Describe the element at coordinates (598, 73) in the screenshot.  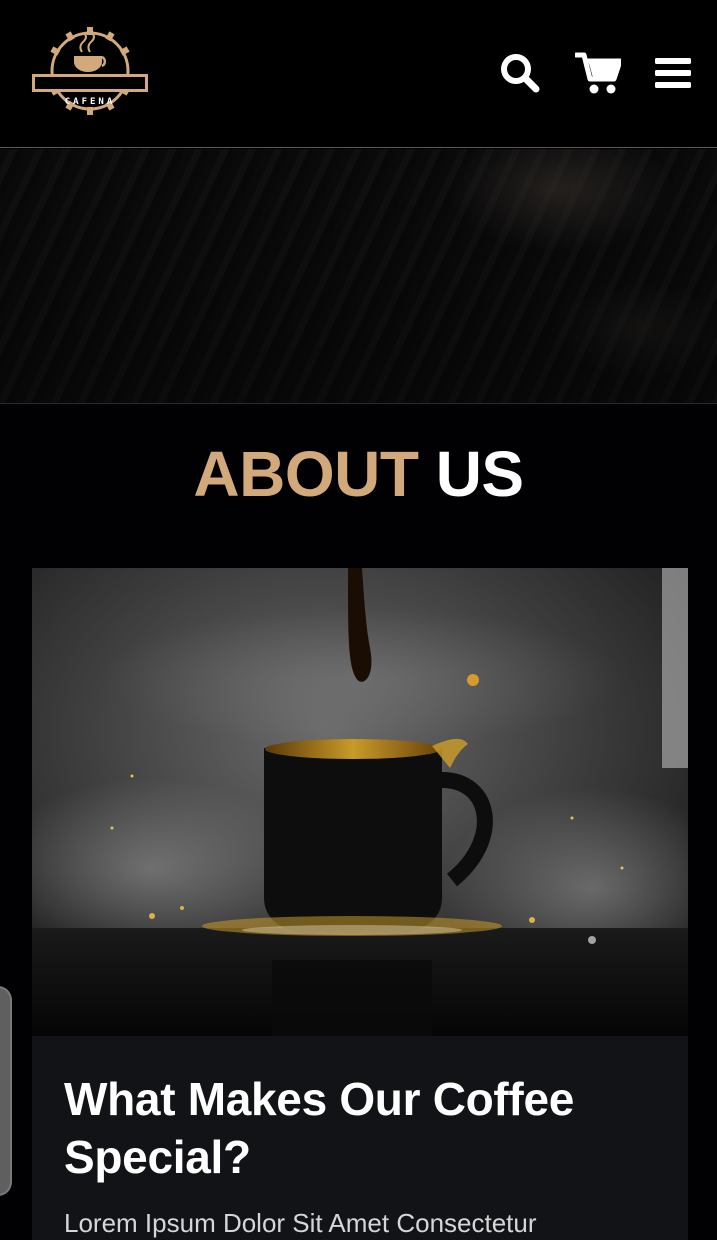
I see `cart-icon` at that location.